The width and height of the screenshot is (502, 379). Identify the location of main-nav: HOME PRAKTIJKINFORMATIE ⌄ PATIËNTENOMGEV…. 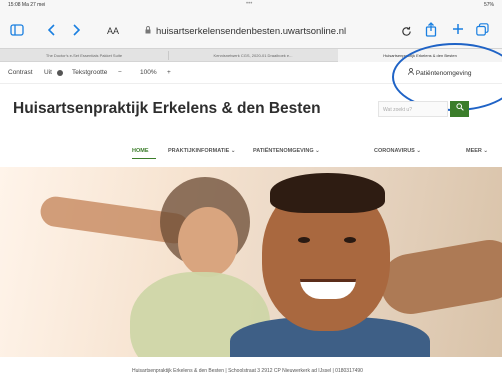
(251, 152).